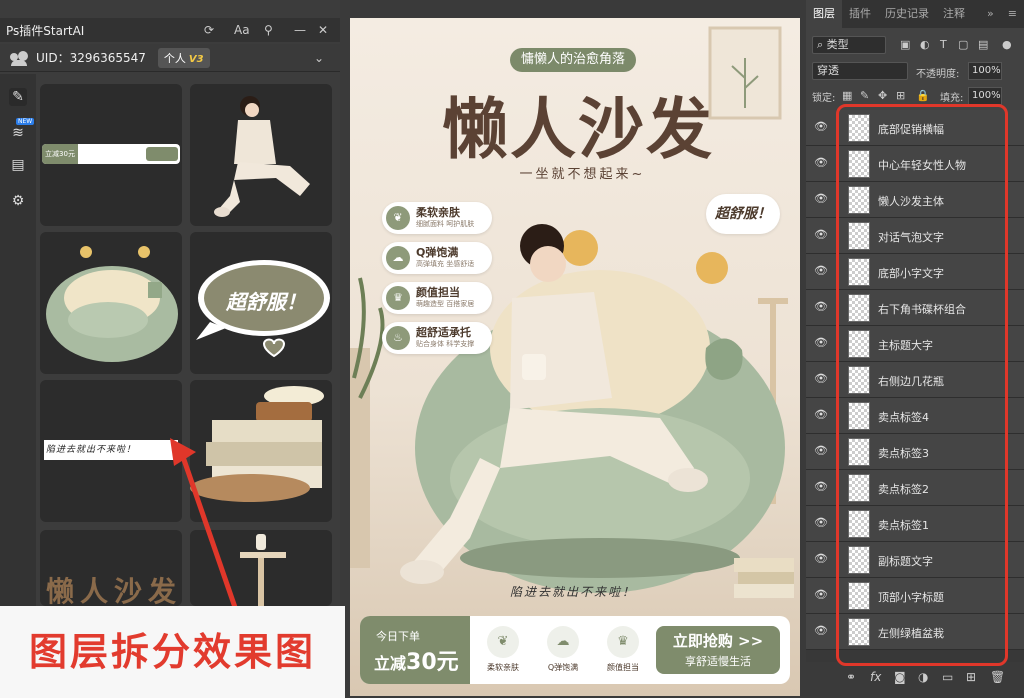 The width and height of the screenshot is (1024, 698). What do you see at coordinates (443, 332) in the screenshot?
I see `selling-point-title: 超舒适承托` at bounding box center [443, 332].